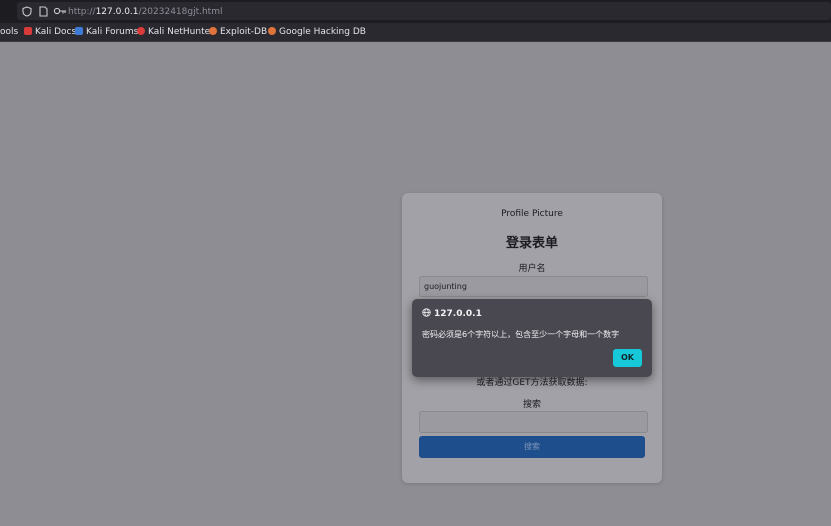 The height and width of the screenshot is (526, 831). I want to click on kali-nethunter-icon, so click(141, 31).